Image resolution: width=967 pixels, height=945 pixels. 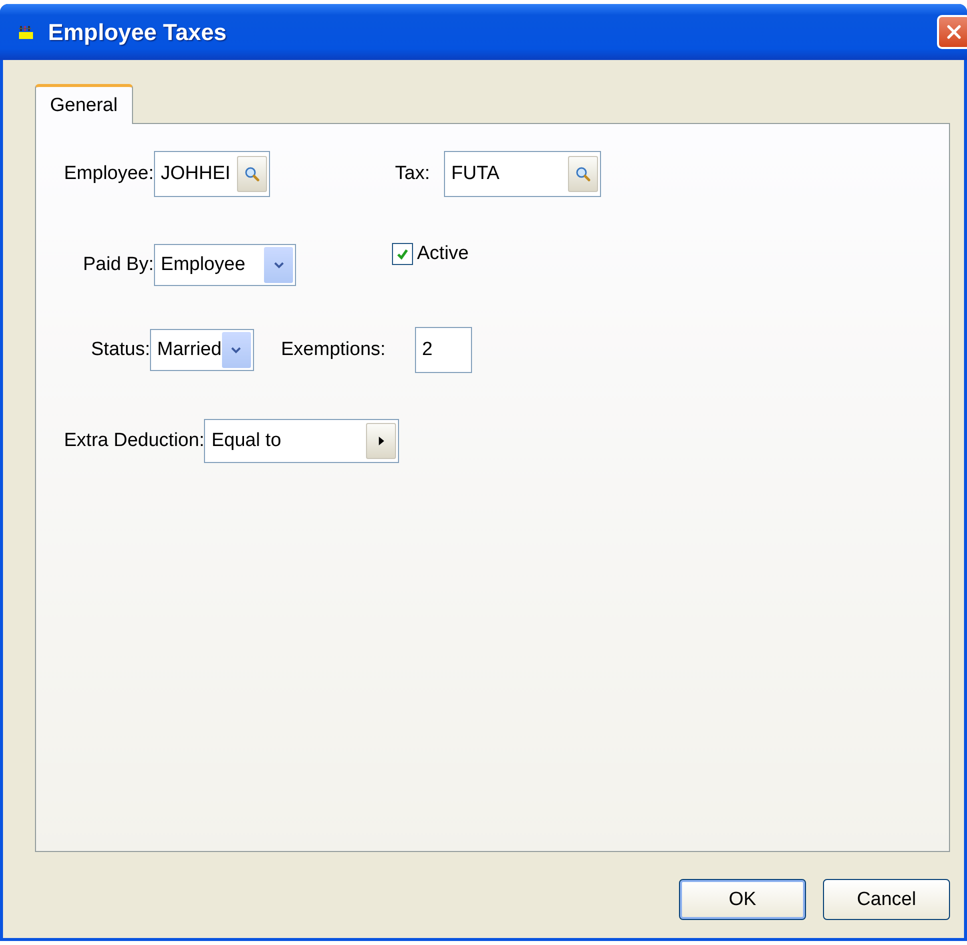 What do you see at coordinates (118, 265) in the screenshot?
I see `field-label: Paid By:` at bounding box center [118, 265].